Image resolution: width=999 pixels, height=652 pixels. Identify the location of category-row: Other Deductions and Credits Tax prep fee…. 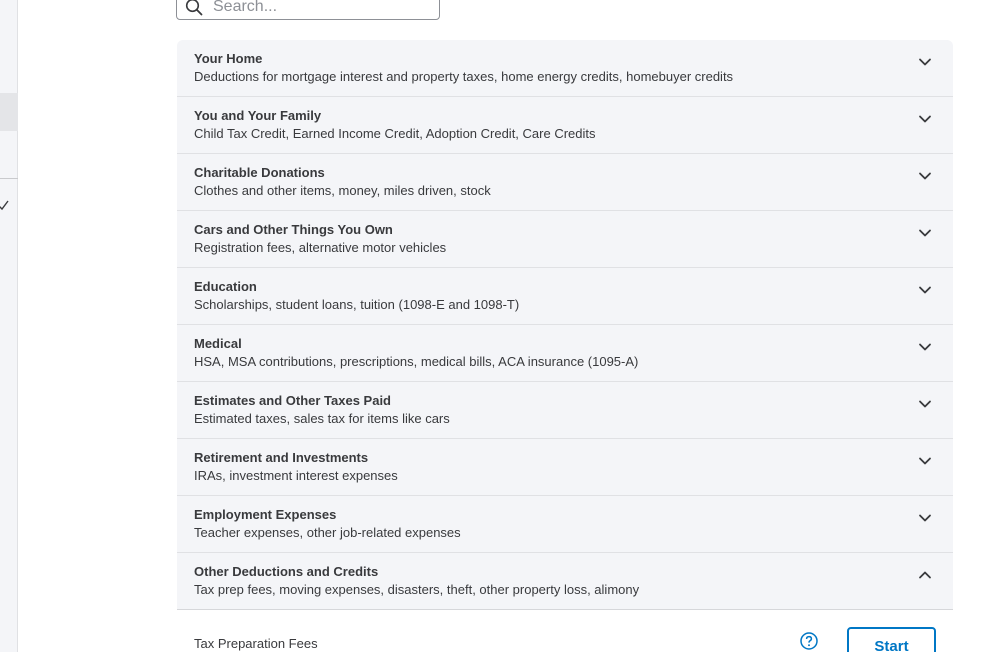
(565, 581).